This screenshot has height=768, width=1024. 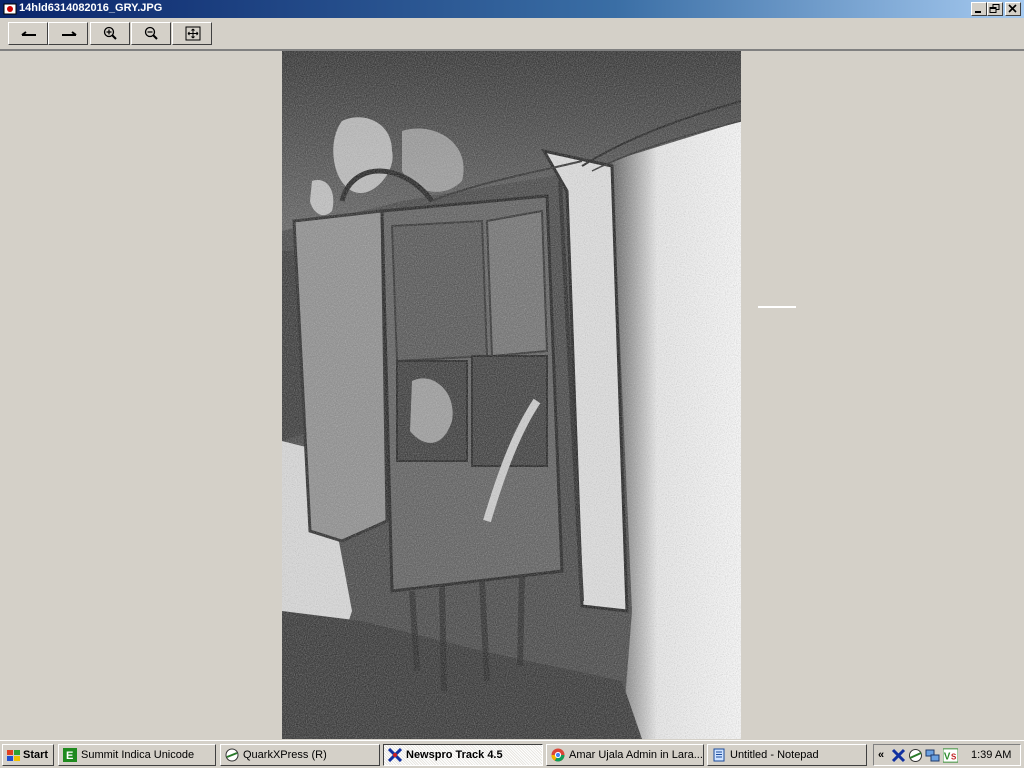 I want to click on zoom-out-icon, so click(x=151, y=33).